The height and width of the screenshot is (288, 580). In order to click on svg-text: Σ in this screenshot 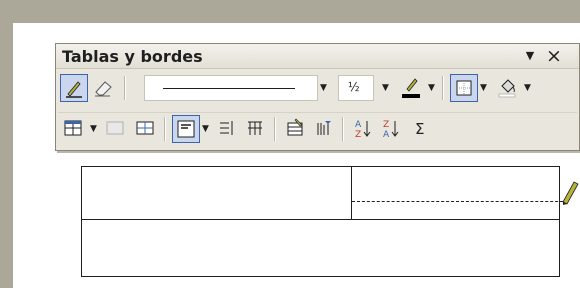, I will do `click(419, 129)`.